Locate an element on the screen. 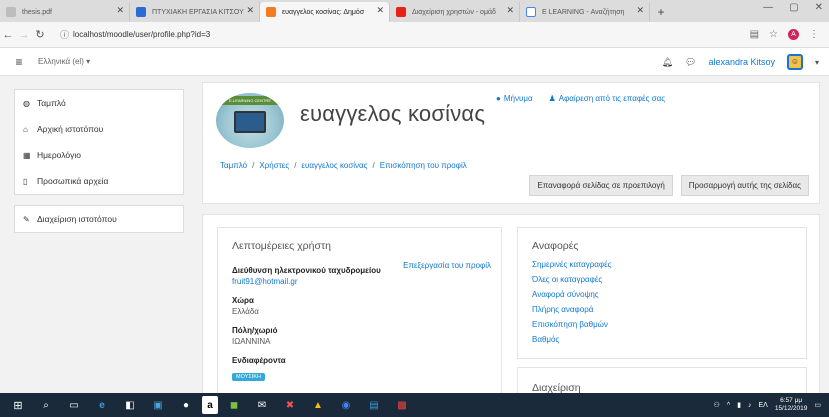 Image resolution: width=829 pixels, height=417 pixels. app-icon: ◼ is located at coordinates (234, 405).